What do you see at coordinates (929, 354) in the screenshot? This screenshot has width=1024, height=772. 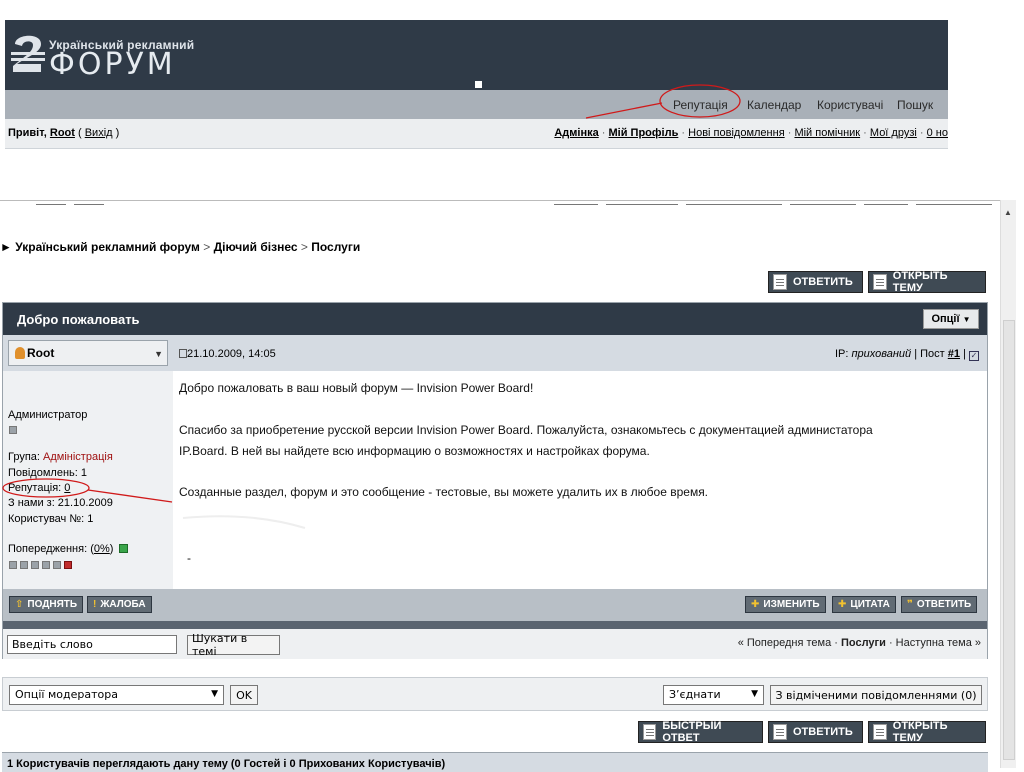 I see `post-label: | Пост` at bounding box center [929, 354].